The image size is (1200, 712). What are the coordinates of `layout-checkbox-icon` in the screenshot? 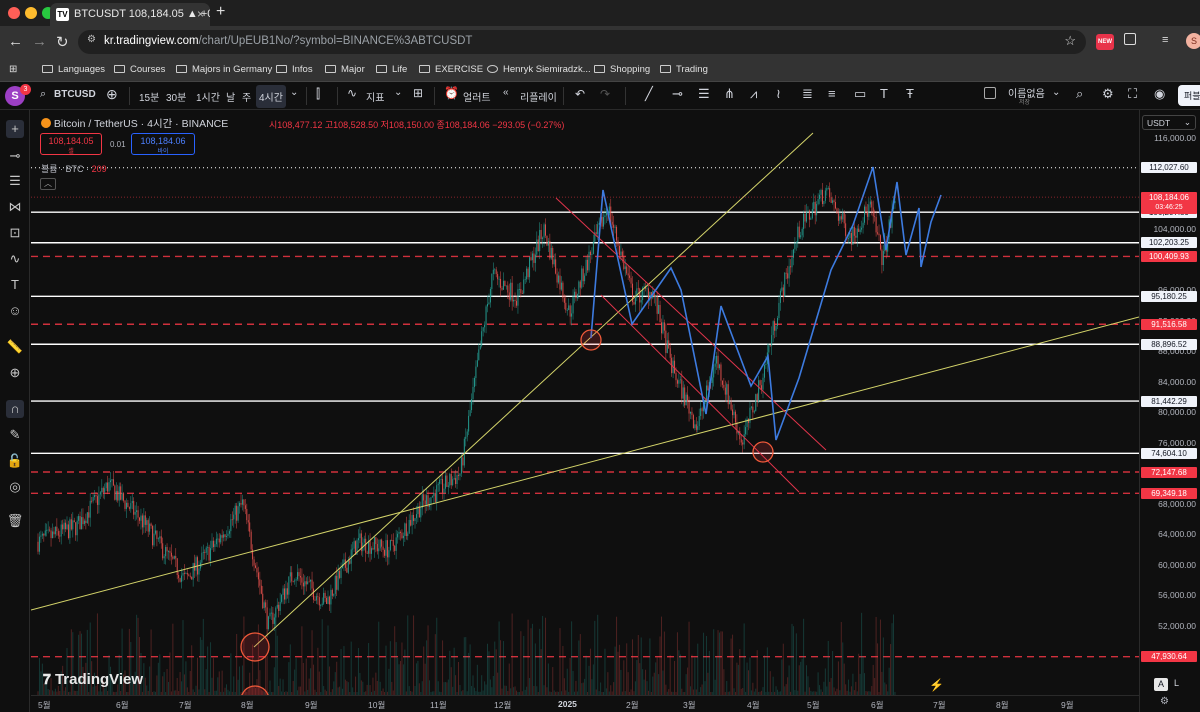 It's located at (990, 93).